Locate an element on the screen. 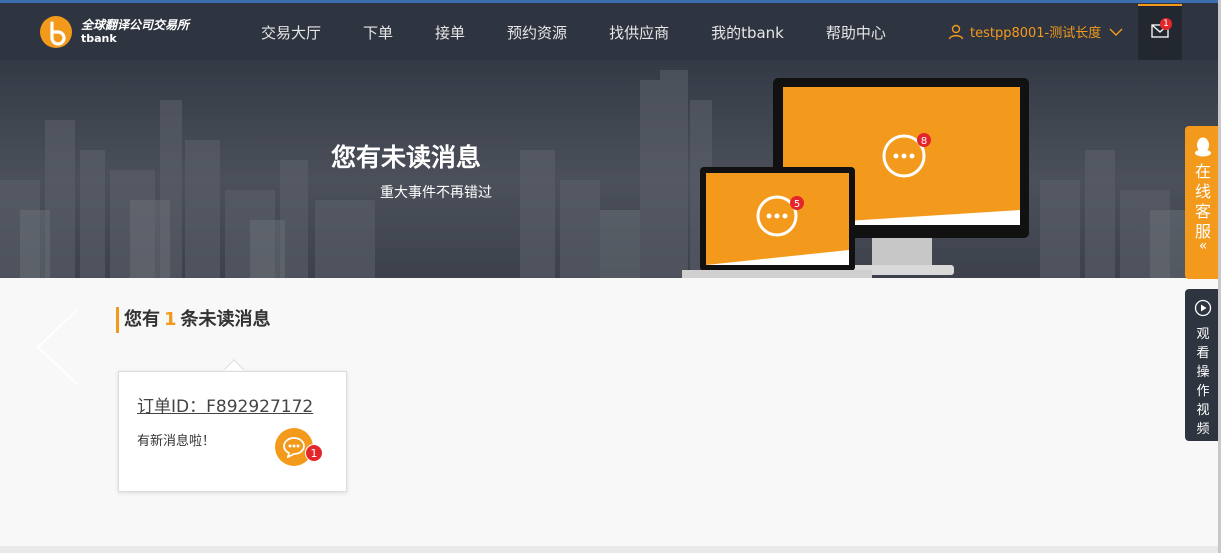  nav-item-find-supplier: 找供应商 is located at coordinates (639, 30).